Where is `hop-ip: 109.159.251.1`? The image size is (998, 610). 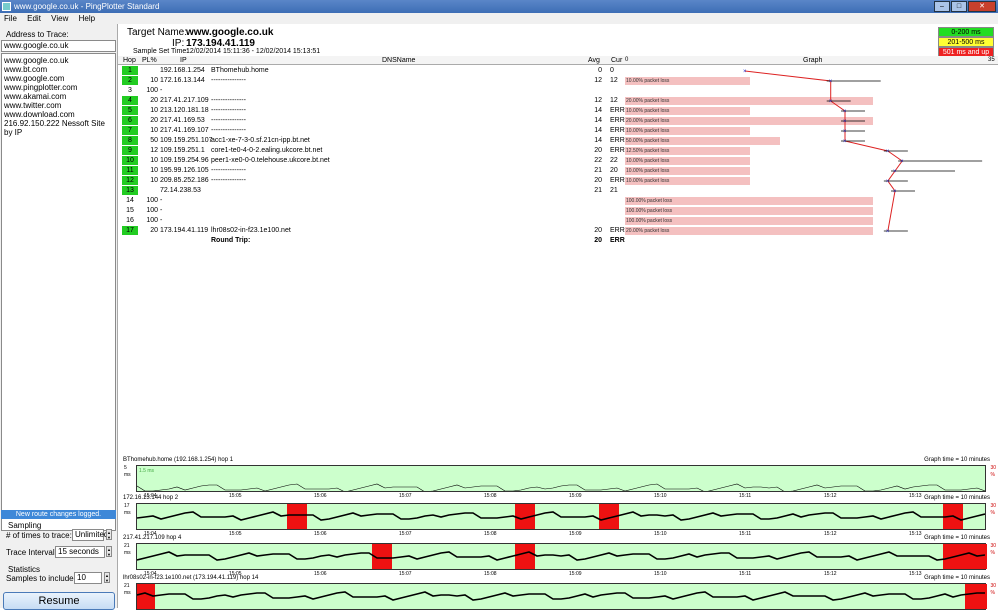
hop-ip: 109.159.251.1 is located at coordinates (182, 150).